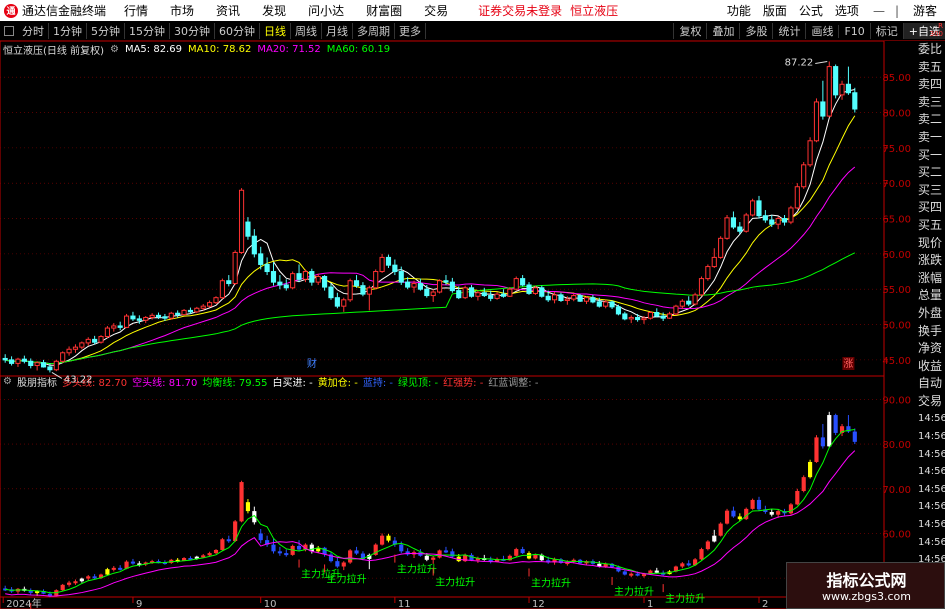 This screenshot has height=609, width=945. What do you see at coordinates (337, 30) in the screenshot?
I see `tab-timeframe-8: 月线` at bounding box center [337, 30].